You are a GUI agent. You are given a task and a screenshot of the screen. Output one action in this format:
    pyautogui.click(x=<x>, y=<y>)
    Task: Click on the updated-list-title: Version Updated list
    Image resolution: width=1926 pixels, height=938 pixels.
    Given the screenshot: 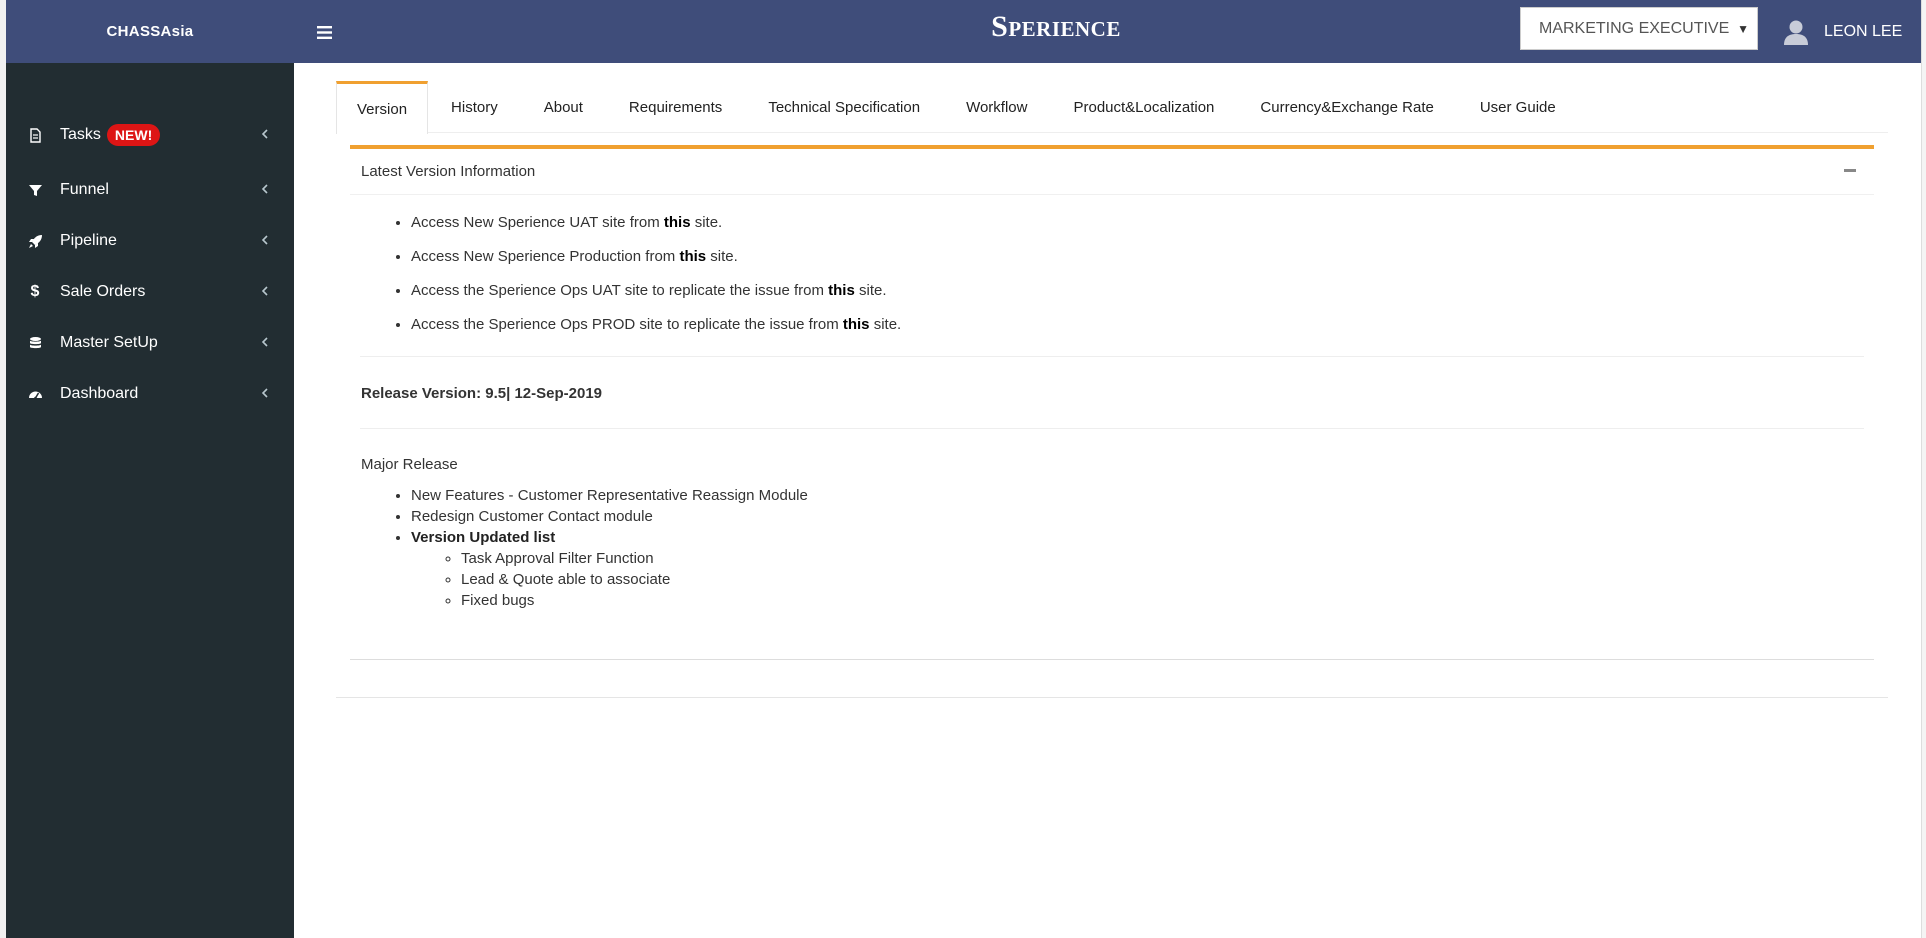 What is the action you would take?
    pyautogui.click(x=483, y=537)
    